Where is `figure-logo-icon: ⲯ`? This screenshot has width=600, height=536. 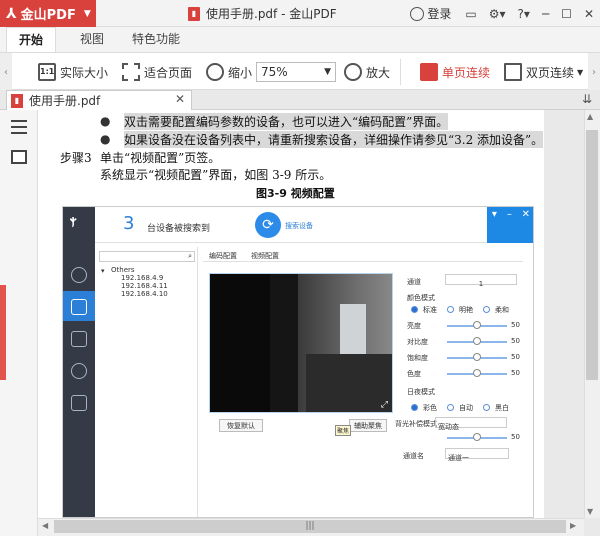
figure-logo-icon: ⲯ is located at coordinates (73, 220).